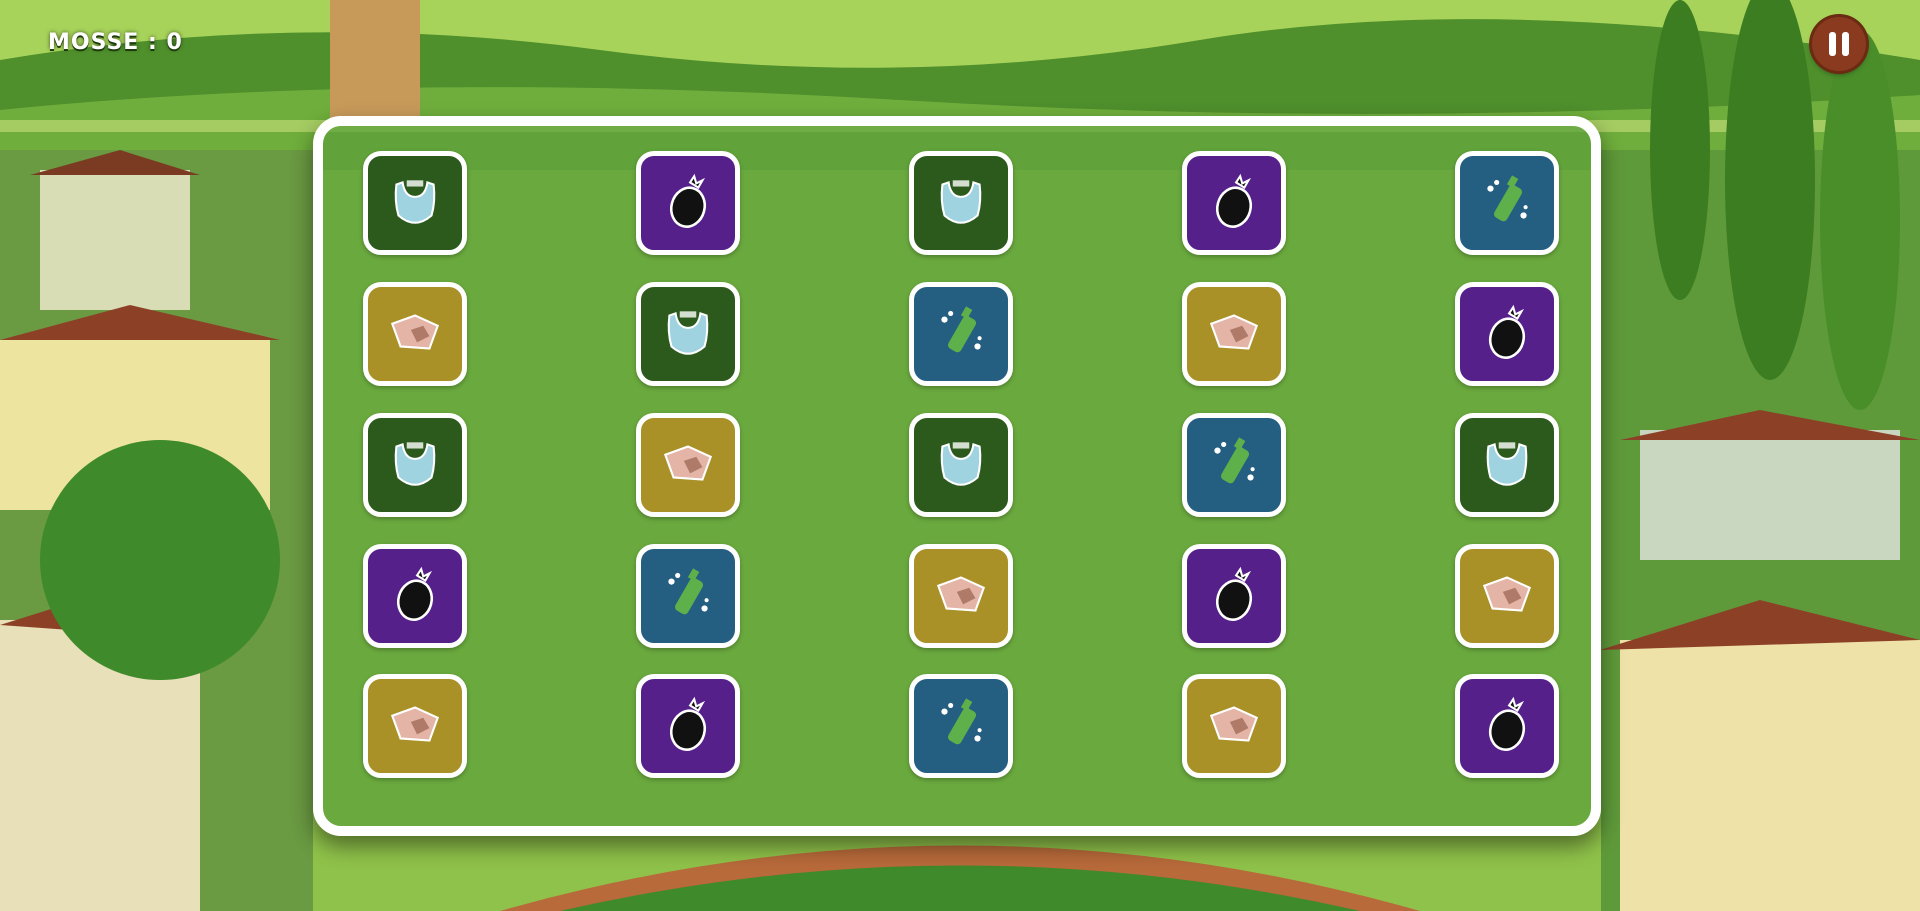 The height and width of the screenshot is (911, 1920). I want to click on moves-counter: MOSSE : 0, so click(115, 42).